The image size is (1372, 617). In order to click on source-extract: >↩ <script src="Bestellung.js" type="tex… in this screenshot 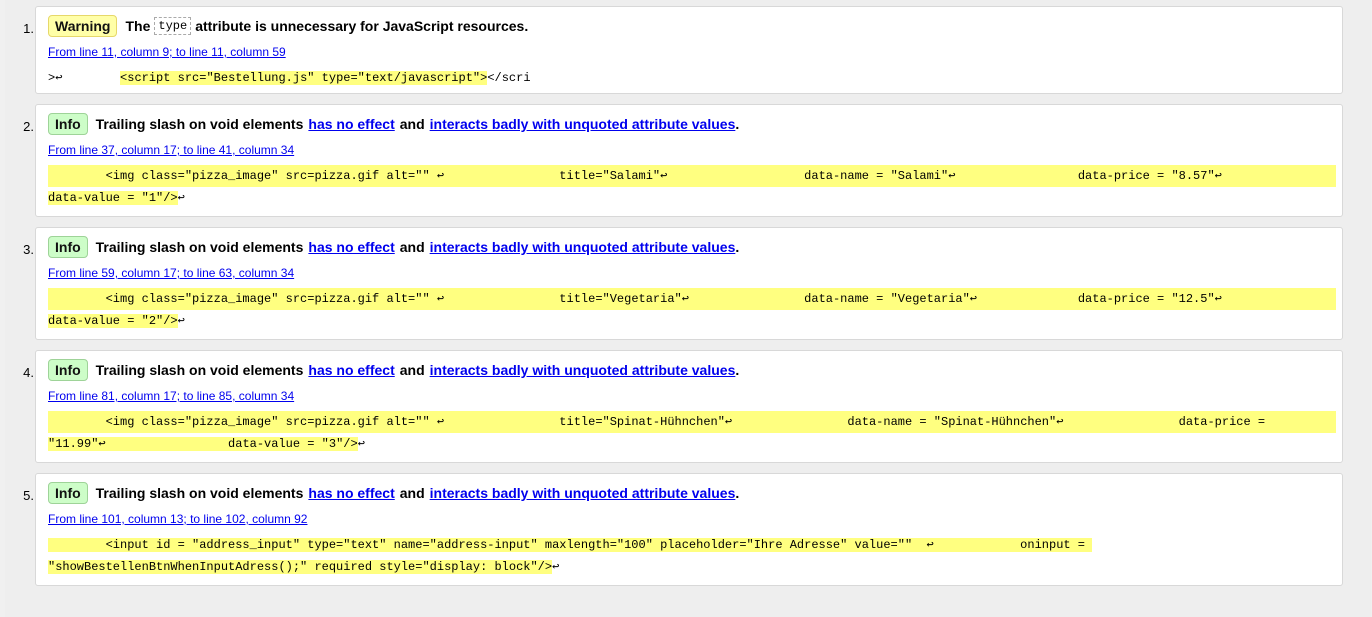, I will do `click(692, 78)`.